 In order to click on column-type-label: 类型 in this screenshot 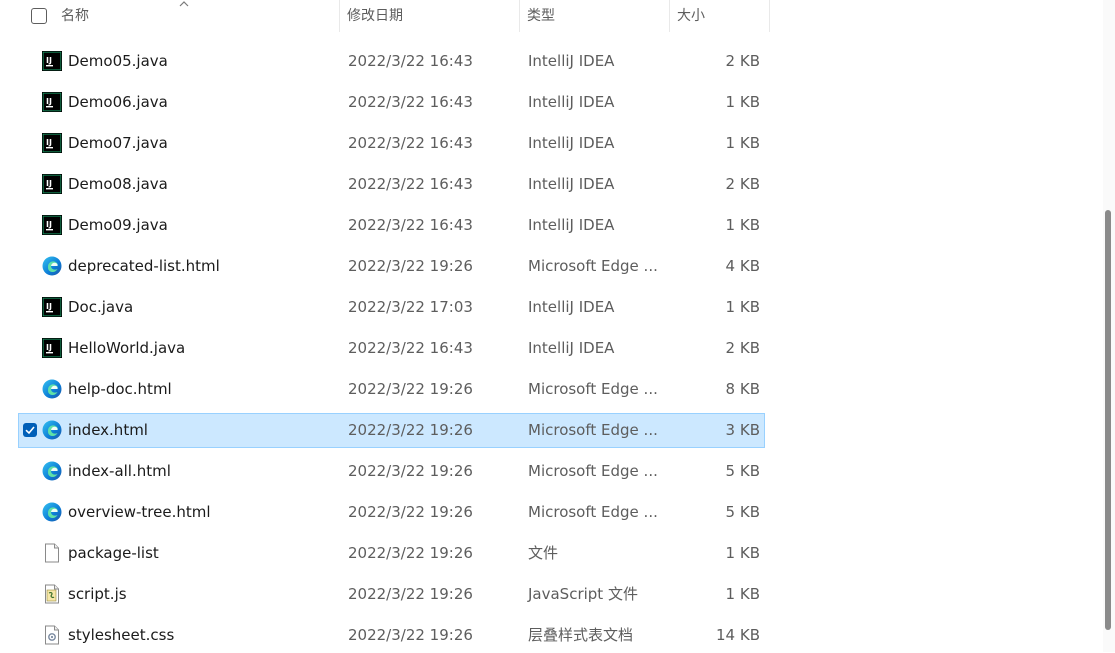, I will do `click(541, 16)`.